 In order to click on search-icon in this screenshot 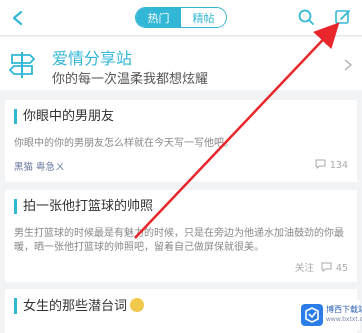, I will do `click(306, 17)`.